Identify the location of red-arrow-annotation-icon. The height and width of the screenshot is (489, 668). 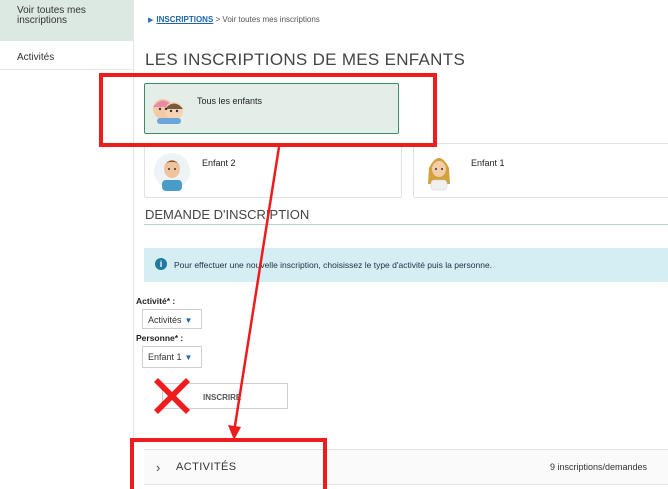
(254, 293).